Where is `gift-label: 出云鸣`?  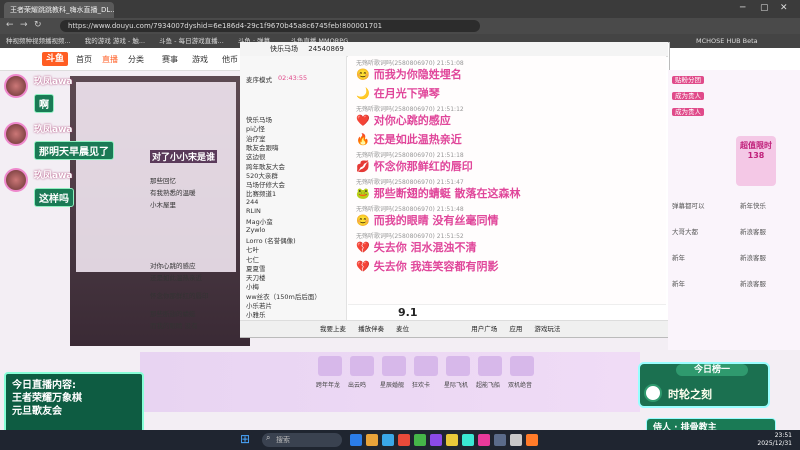
gift-label: 出云鸣 is located at coordinates (357, 385).